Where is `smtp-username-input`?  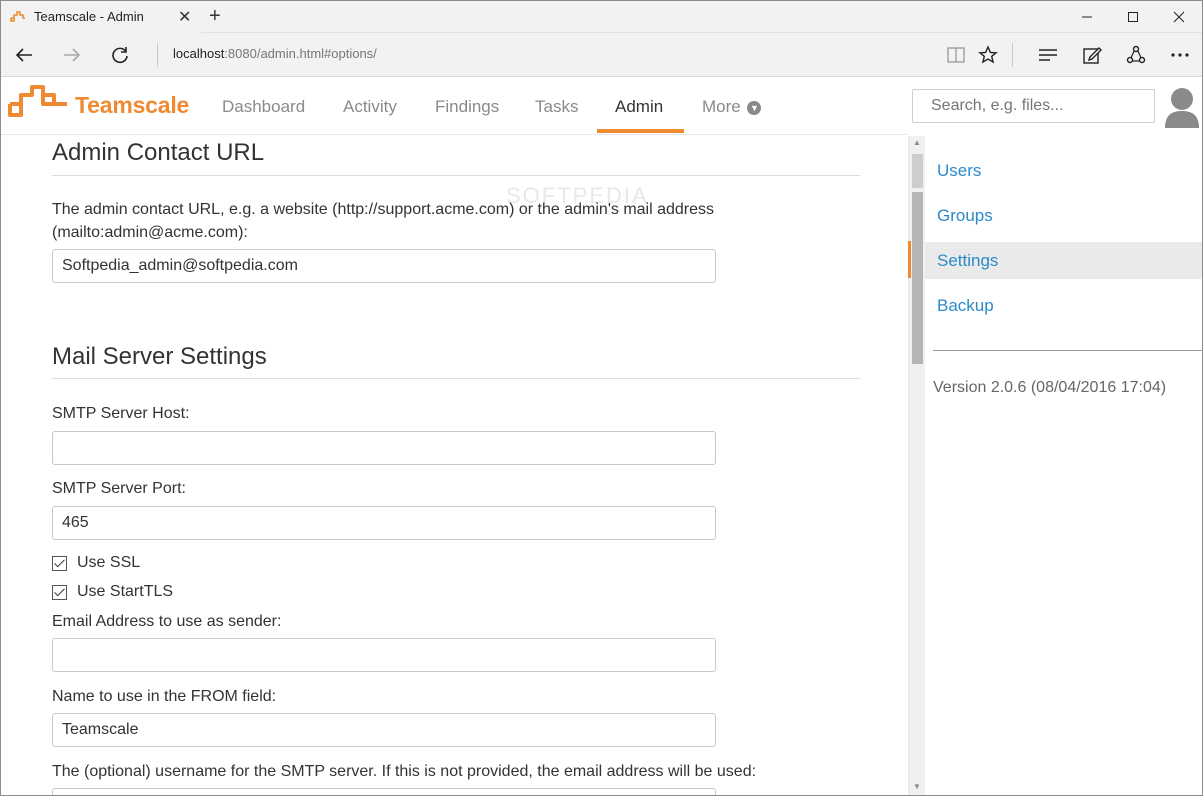 smtp-username-input is located at coordinates (384, 791).